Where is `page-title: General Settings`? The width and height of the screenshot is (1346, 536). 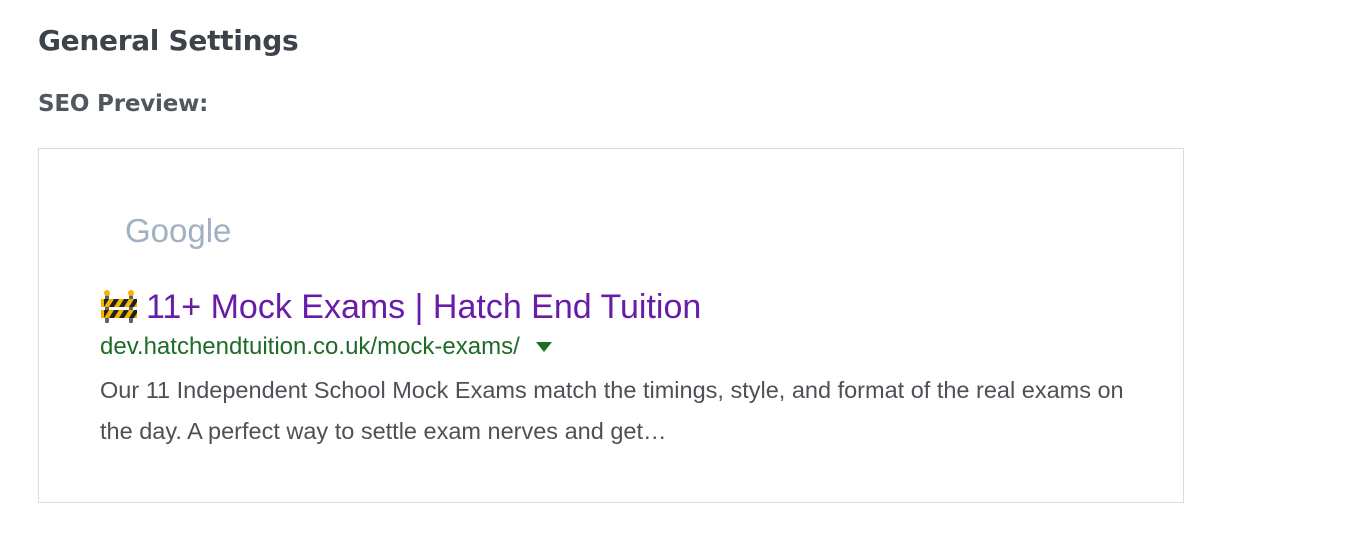
page-title: General Settings is located at coordinates (168, 40).